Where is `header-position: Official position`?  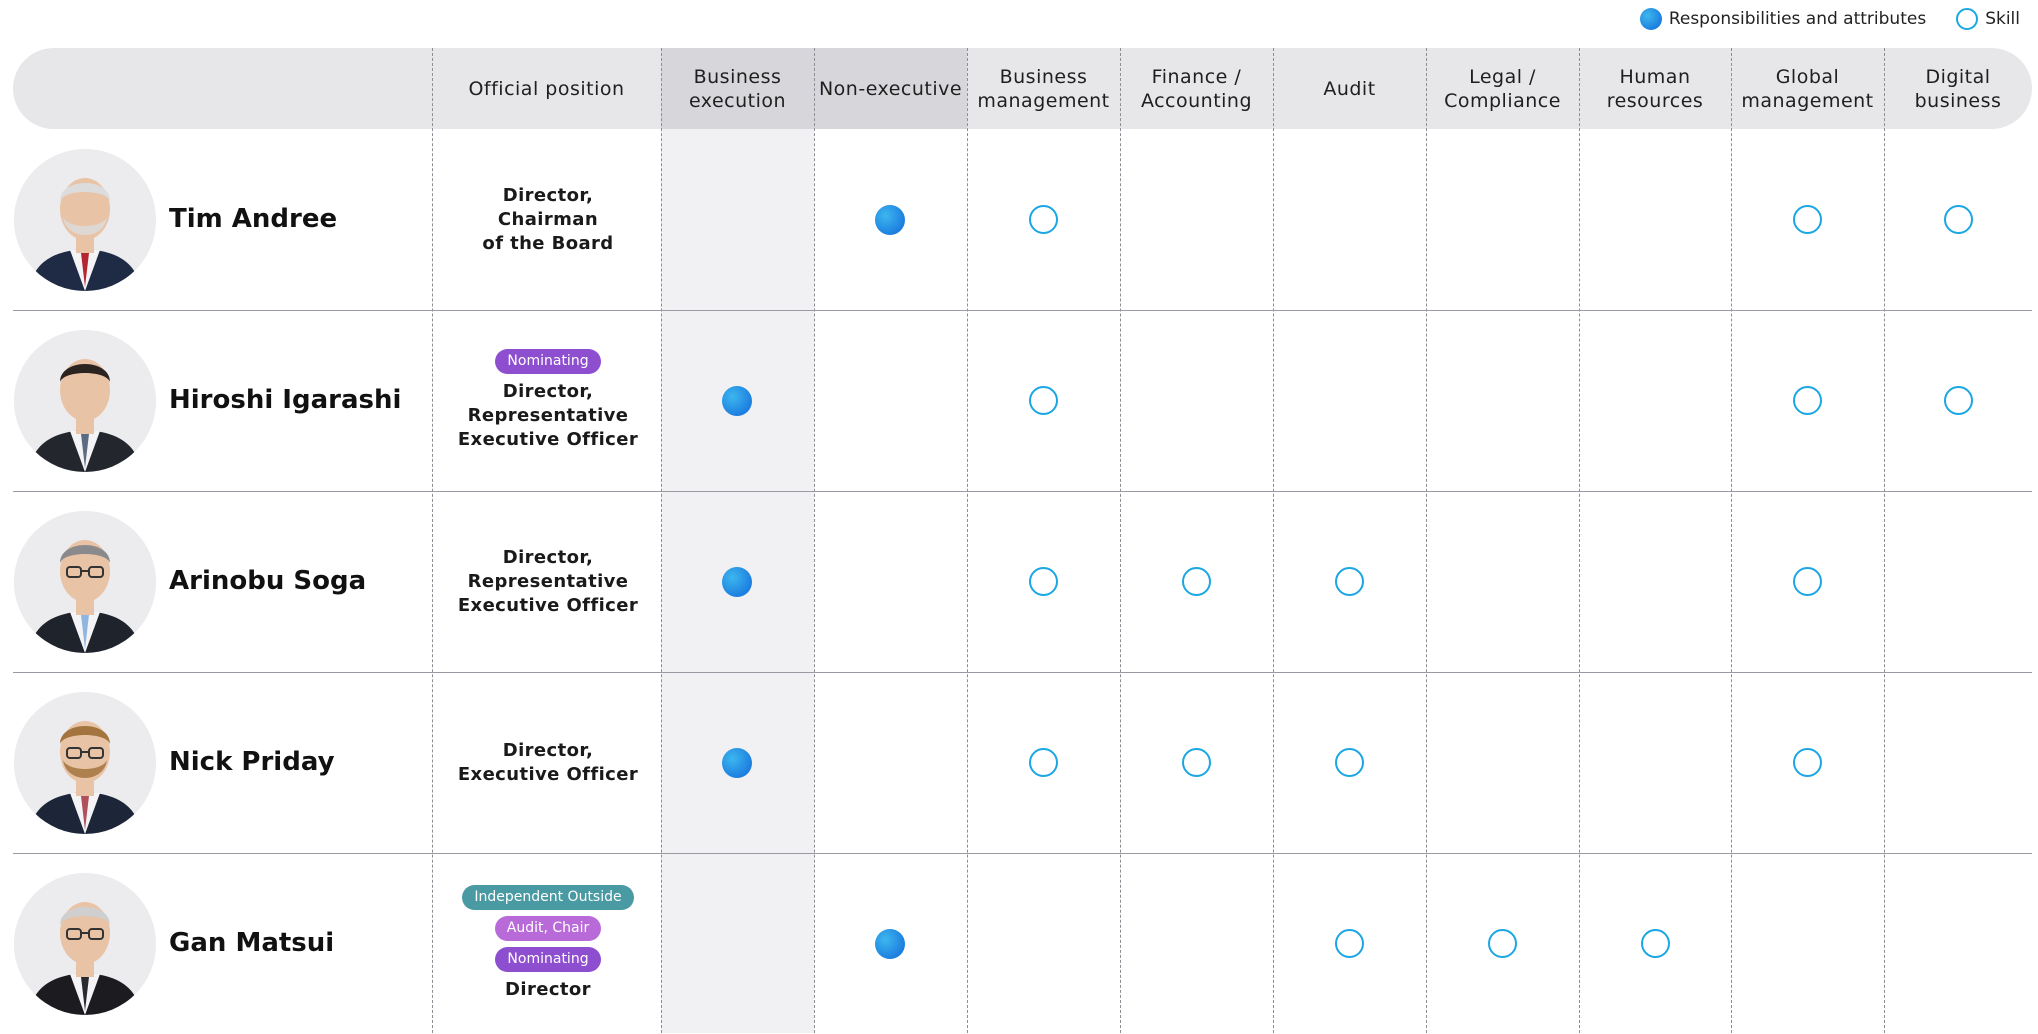 header-position: Official position is located at coordinates (546, 88).